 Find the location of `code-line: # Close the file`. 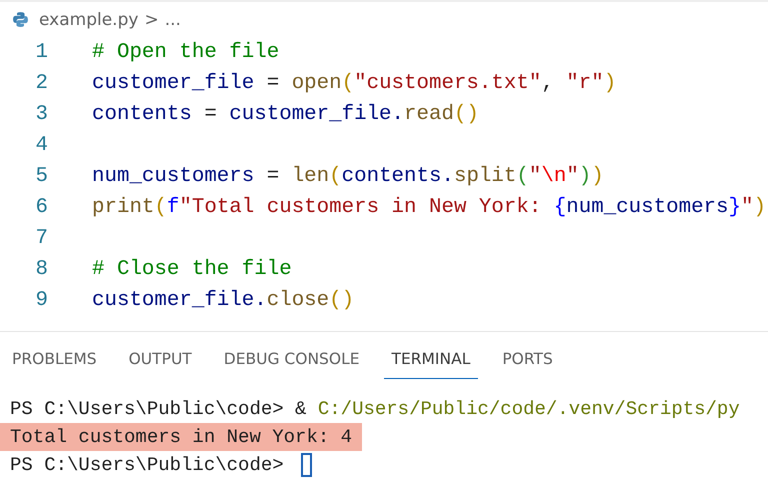

code-line: # Close the file is located at coordinates (192, 269).